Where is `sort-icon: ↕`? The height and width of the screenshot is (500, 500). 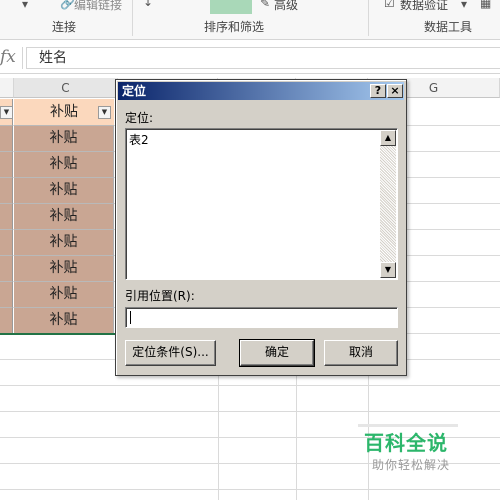 sort-icon: ↕ is located at coordinates (148, 4).